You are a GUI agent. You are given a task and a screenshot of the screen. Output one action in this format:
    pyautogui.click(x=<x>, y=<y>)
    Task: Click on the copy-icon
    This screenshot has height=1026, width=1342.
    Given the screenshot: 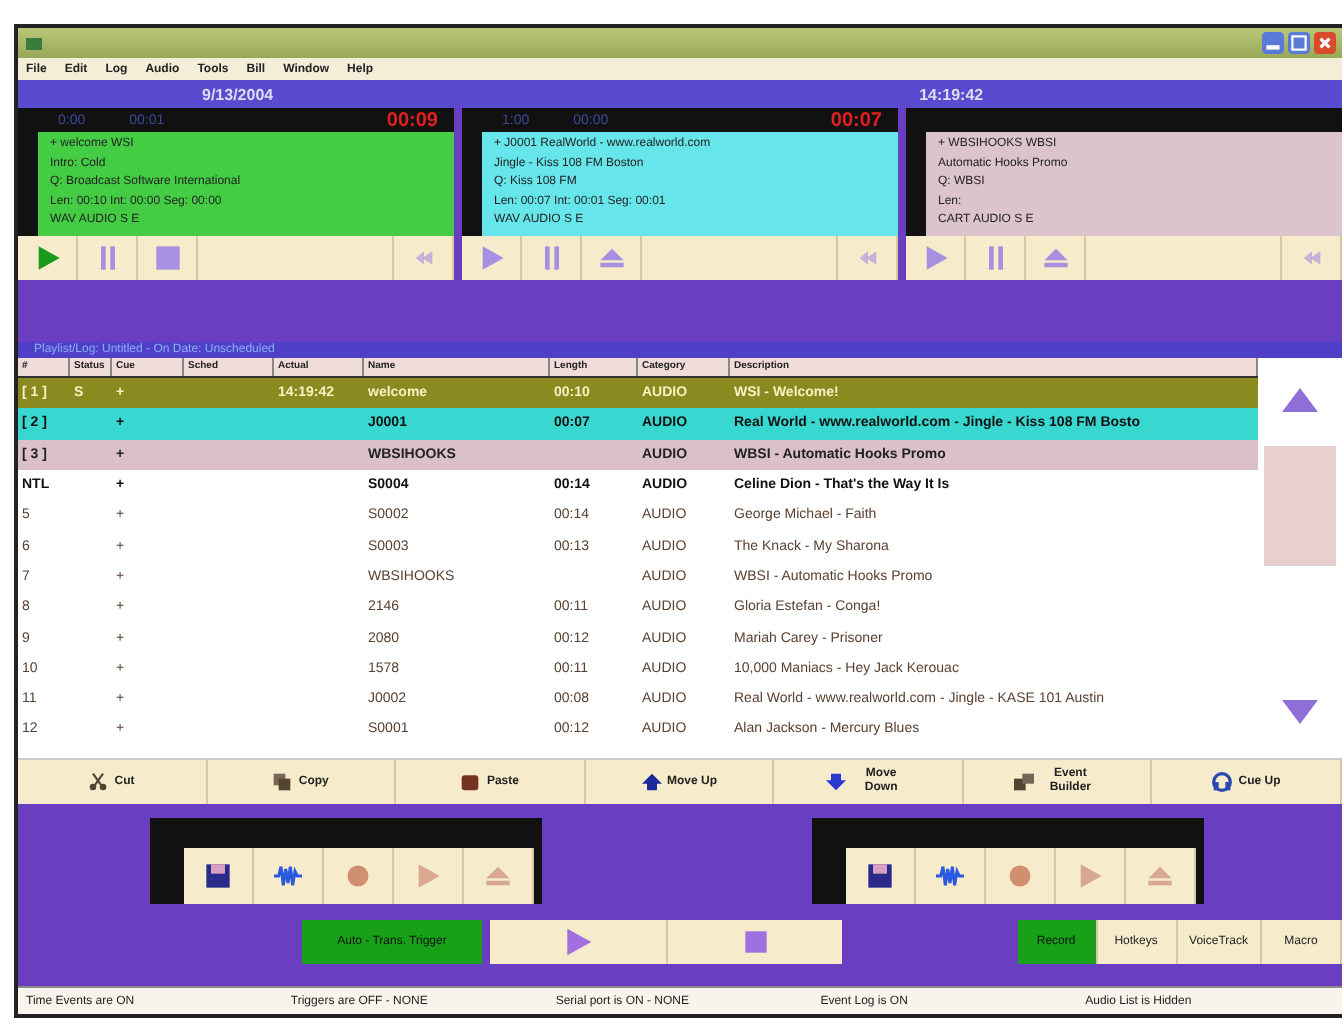 What is the action you would take?
    pyautogui.click(x=282, y=782)
    